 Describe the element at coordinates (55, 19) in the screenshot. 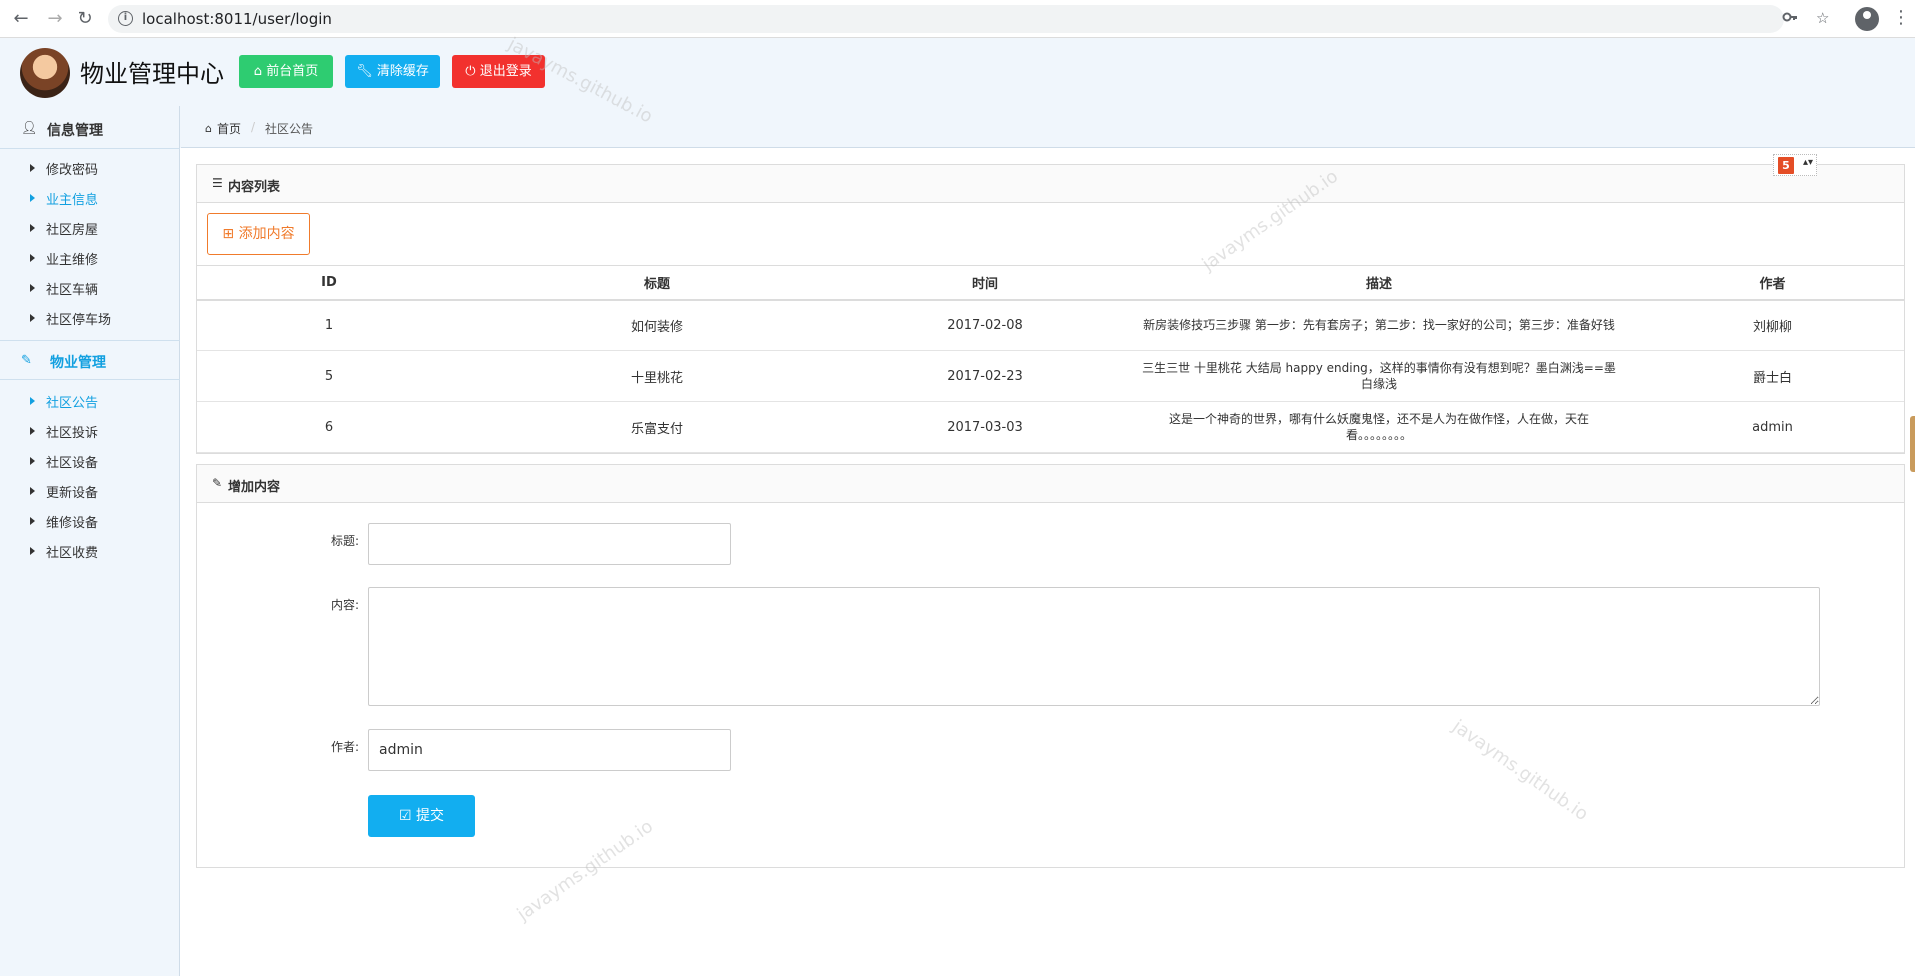

I see `forward-button: →` at that location.